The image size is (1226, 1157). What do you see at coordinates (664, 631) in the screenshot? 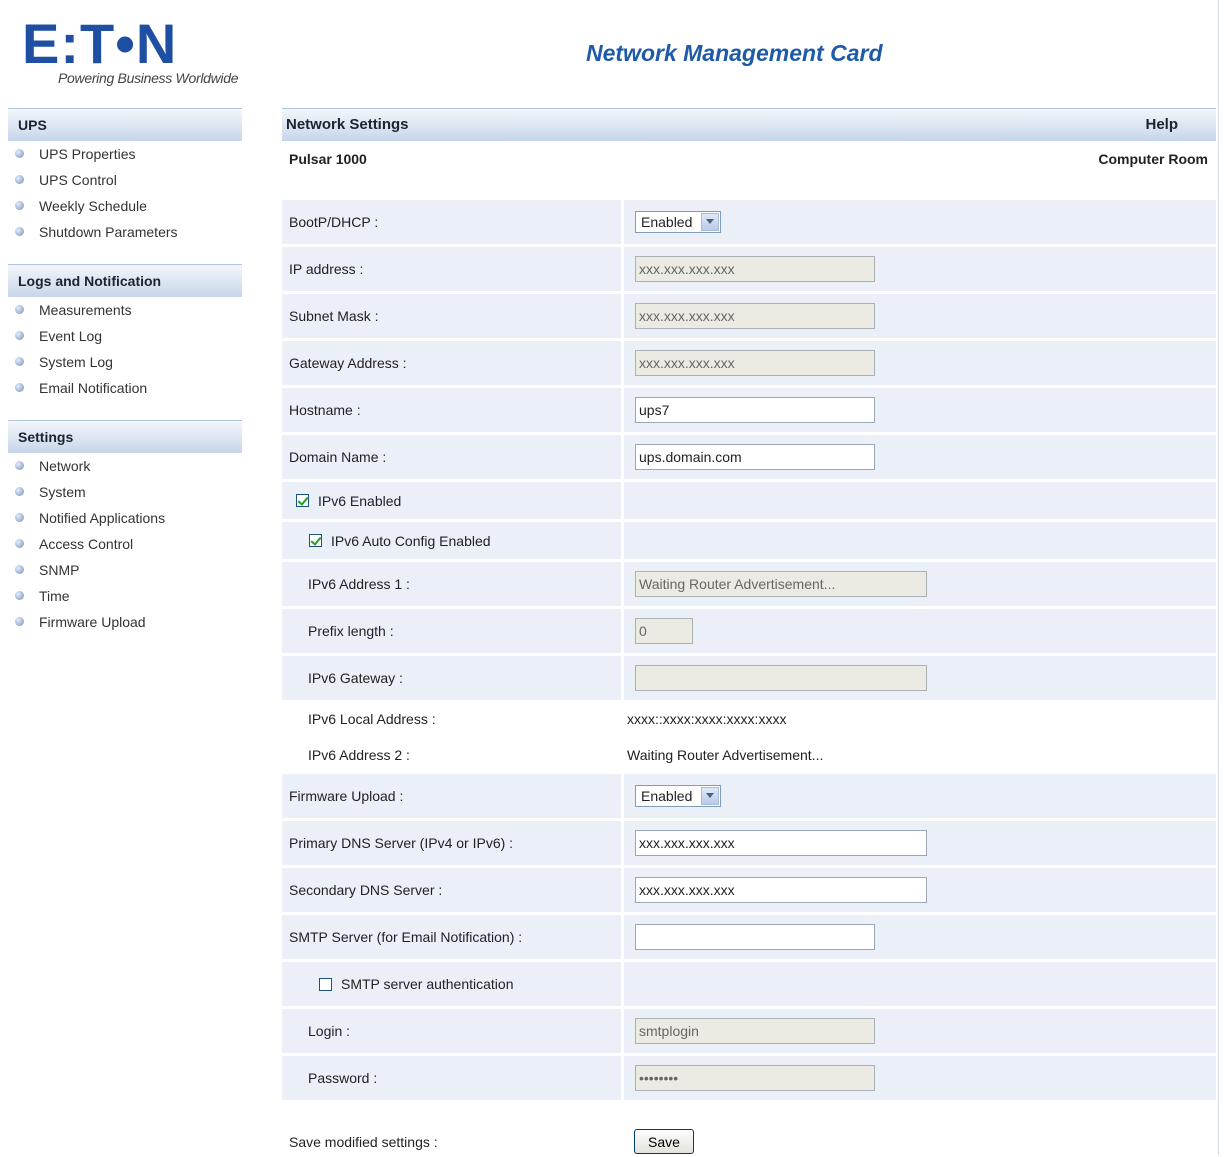
I see `prefix-length-input` at bounding box center [664, 631].